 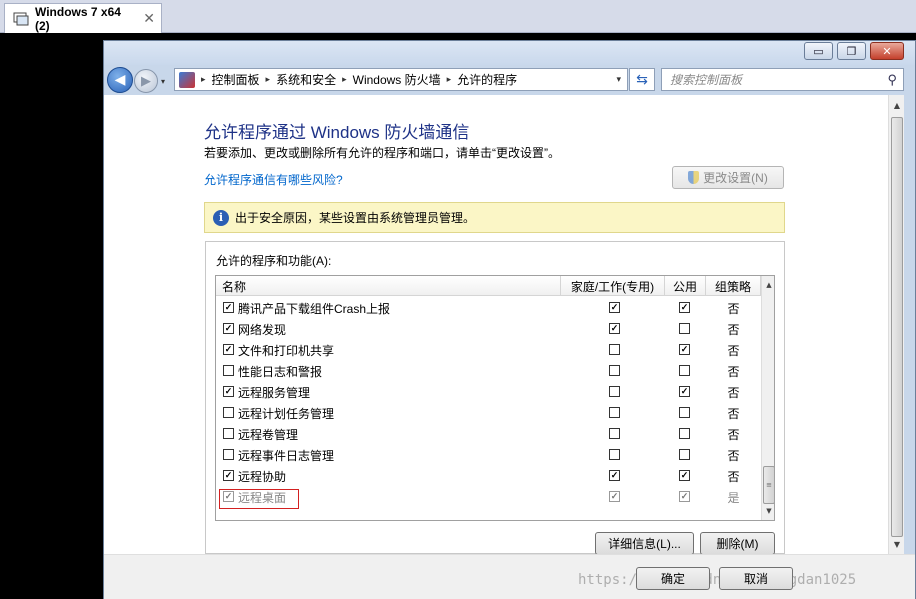 What do you see at coordinates (488, 370) in the screenshot?
I see `table-row: 性能日志和警报 否` at bounding box center [488, 370].